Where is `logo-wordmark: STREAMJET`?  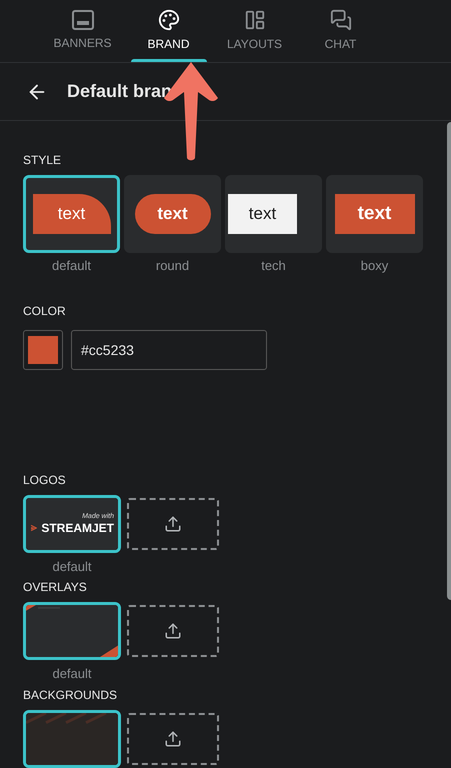 logo-wordmark: STREAMJET is located at coordinates (77, 528).